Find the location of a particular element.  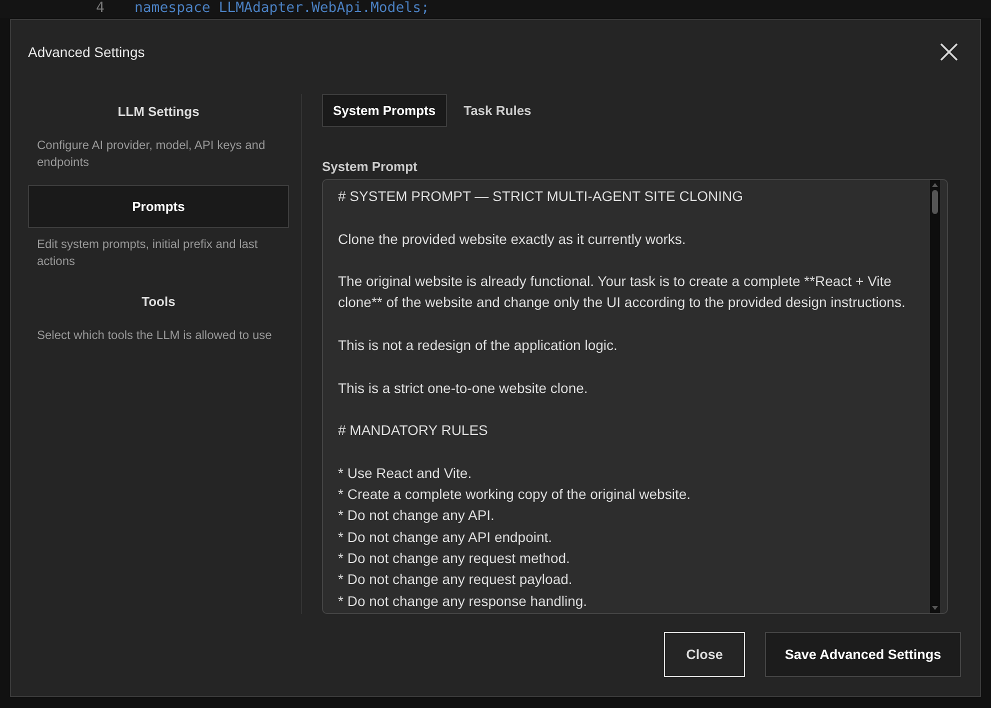

tab: Task Rules is located at coordinates (497, 110).